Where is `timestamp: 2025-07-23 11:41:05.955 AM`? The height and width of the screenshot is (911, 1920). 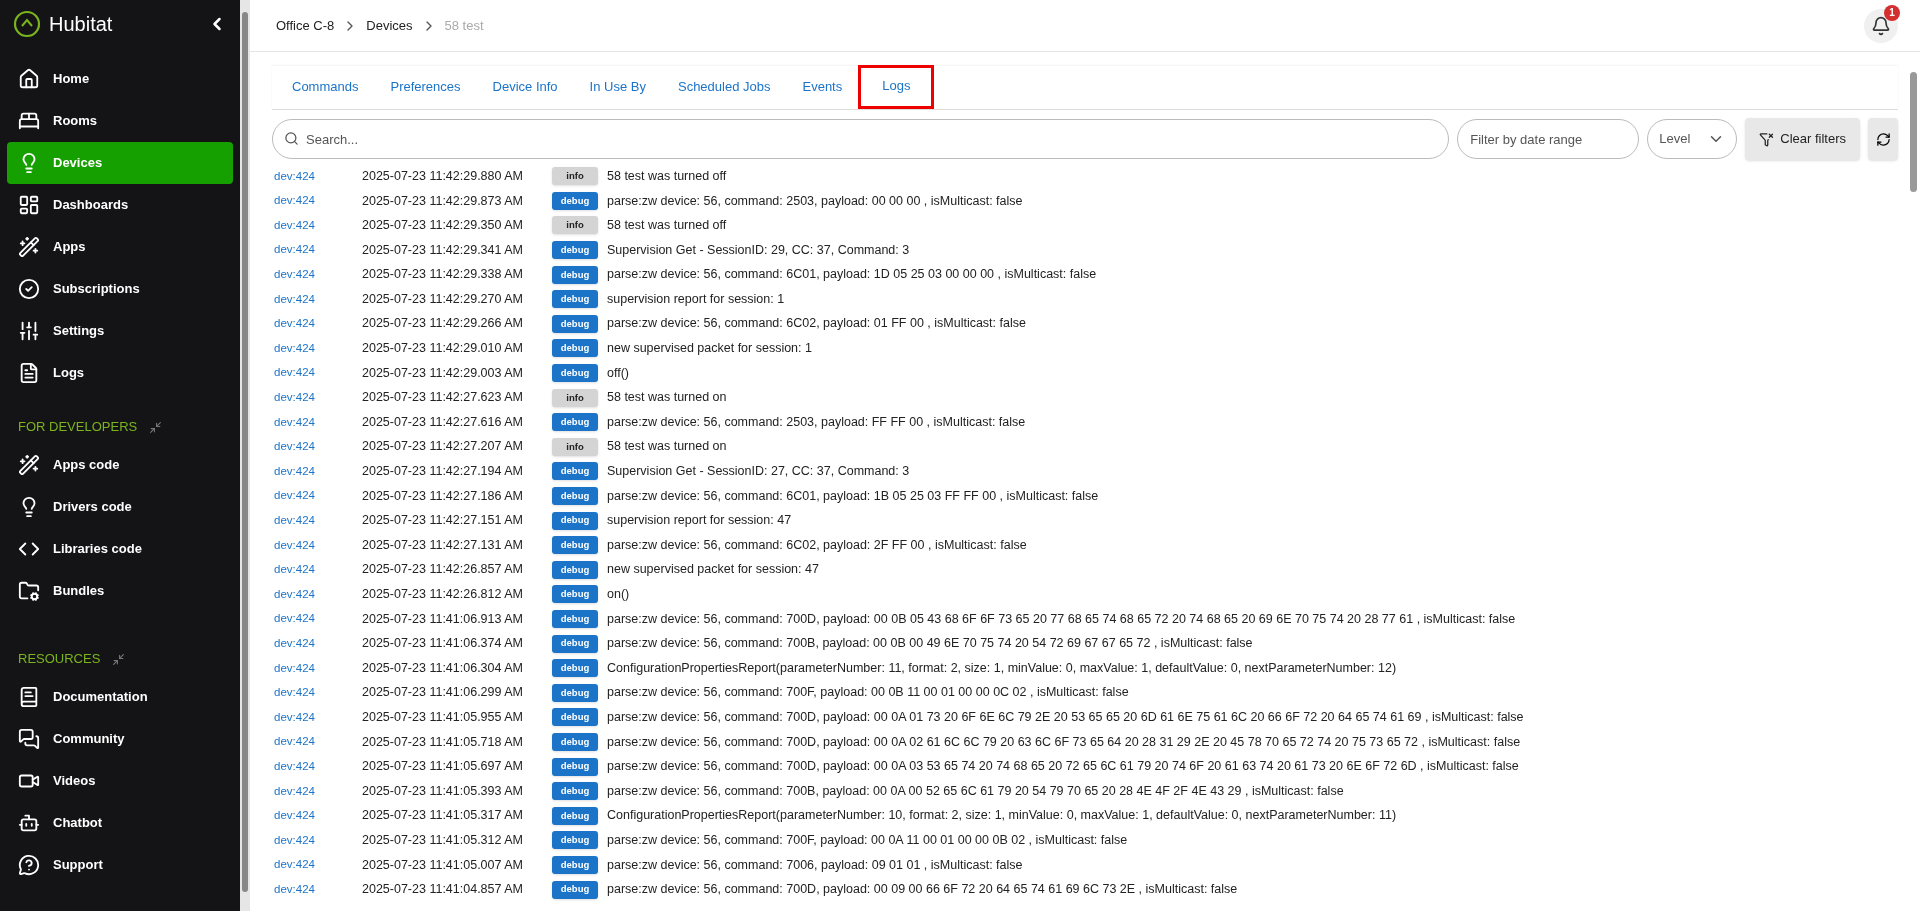 timestamp: 2025-07-23 11:41:05.955 AM is located at coordinates (443, 717).